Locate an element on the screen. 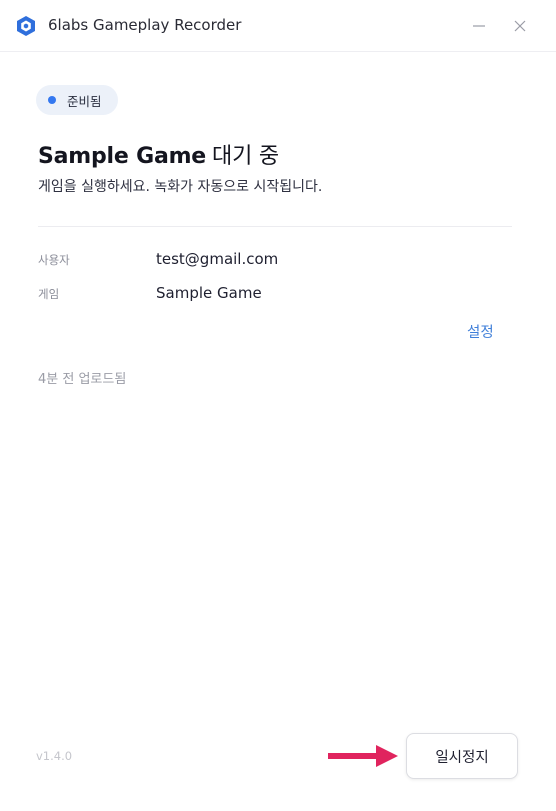  version-label: v1.4.0 is located at coordinates (54, 756).